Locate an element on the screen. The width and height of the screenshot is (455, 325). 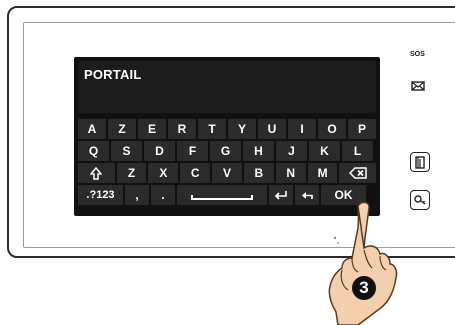
key-e: E is located at coordinates (152, 129).